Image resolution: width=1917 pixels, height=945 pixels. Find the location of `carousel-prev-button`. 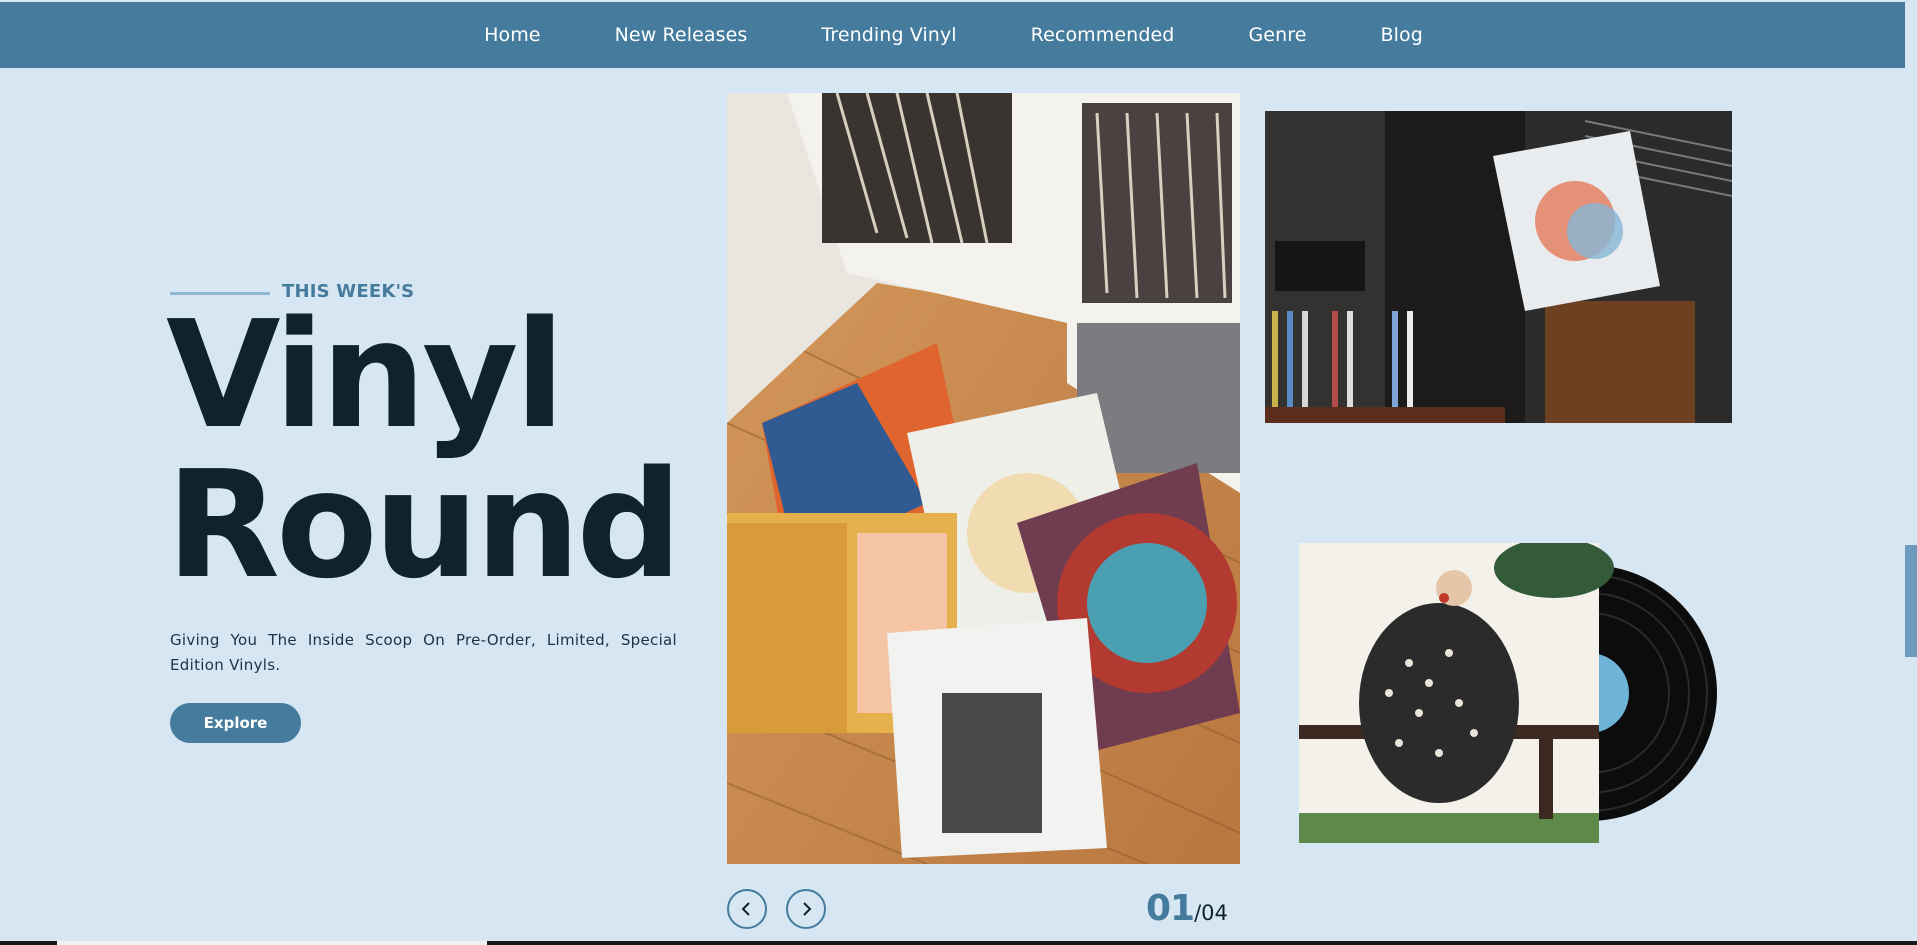

carousel-prev-button is located at coordinates (747, 909).